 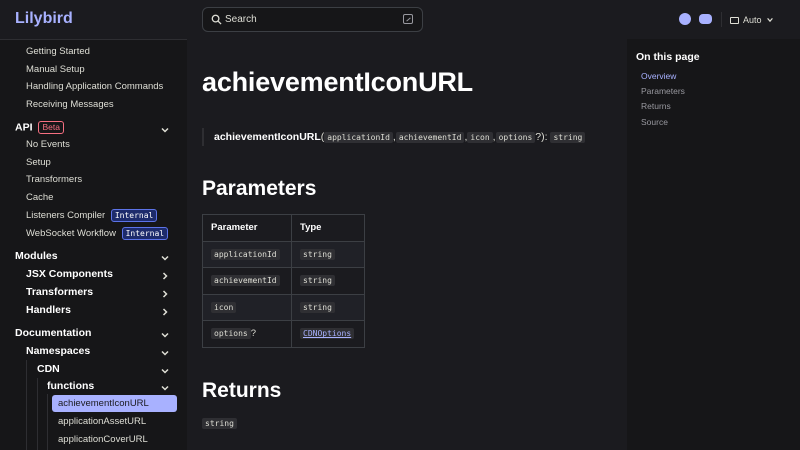 I want to click on search-button: Search, so click(x=312, y=19).